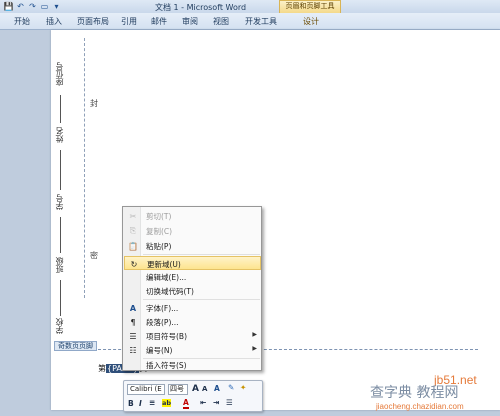 This screenshot has width=500, height=416. Describe the element at coordinates (201, 7) in the screenshot. I see `window-title: 文档 1 - Microsoft Word` at that location.